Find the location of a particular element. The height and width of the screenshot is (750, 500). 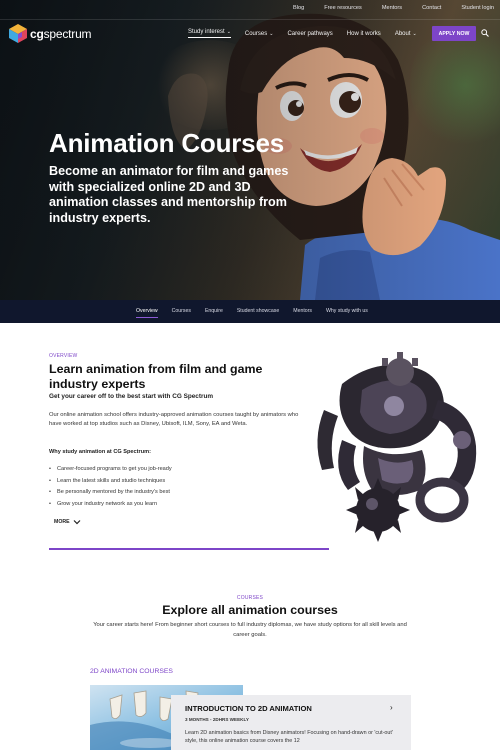

chevron-right-icon: › is located at coordinates (391, 707).